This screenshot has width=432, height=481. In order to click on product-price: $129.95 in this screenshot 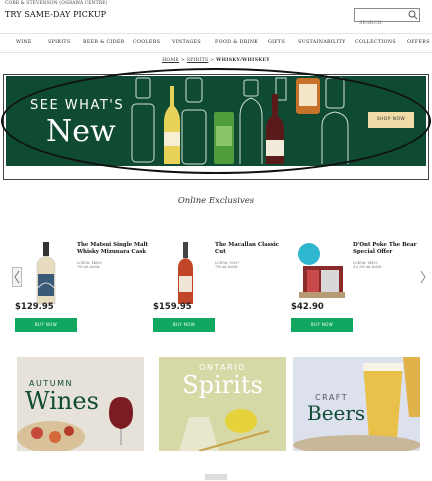, I will do `click(34, 307)`.